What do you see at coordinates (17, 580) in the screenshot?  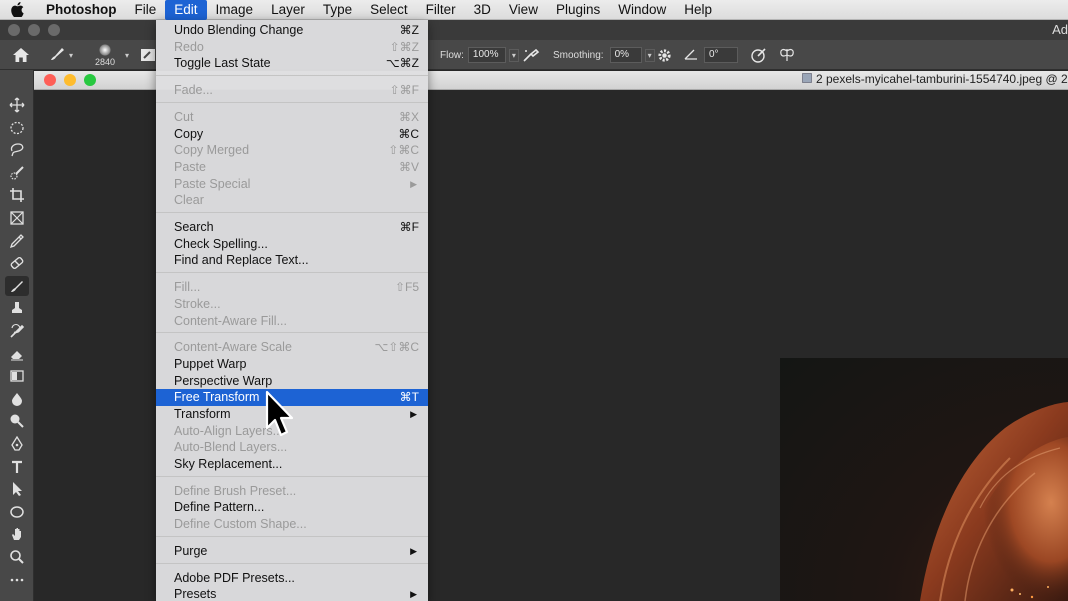 I see `more-tools-icon` at bounding box center [17, 580].